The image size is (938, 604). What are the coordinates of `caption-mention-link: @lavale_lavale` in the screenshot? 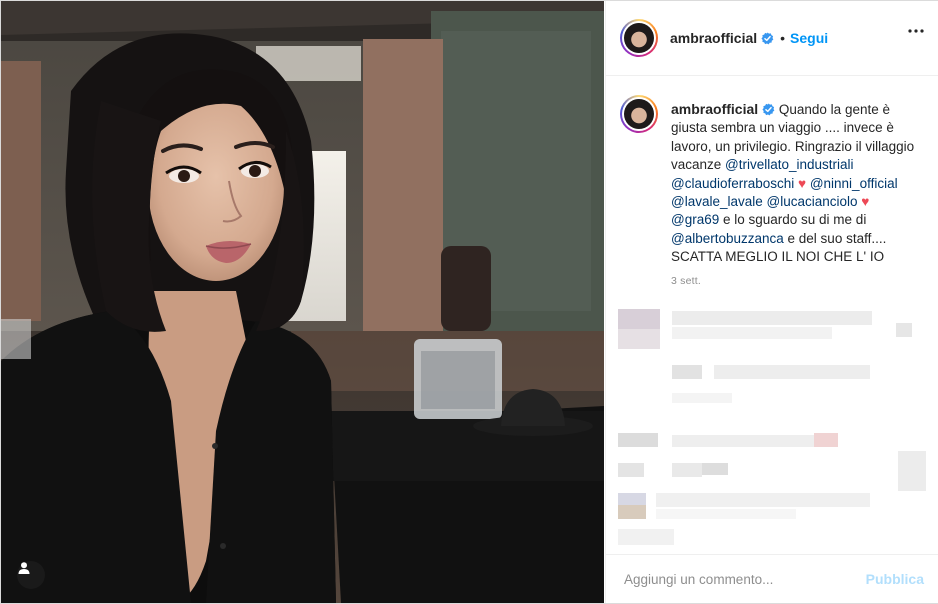 It's located at (717, 201).